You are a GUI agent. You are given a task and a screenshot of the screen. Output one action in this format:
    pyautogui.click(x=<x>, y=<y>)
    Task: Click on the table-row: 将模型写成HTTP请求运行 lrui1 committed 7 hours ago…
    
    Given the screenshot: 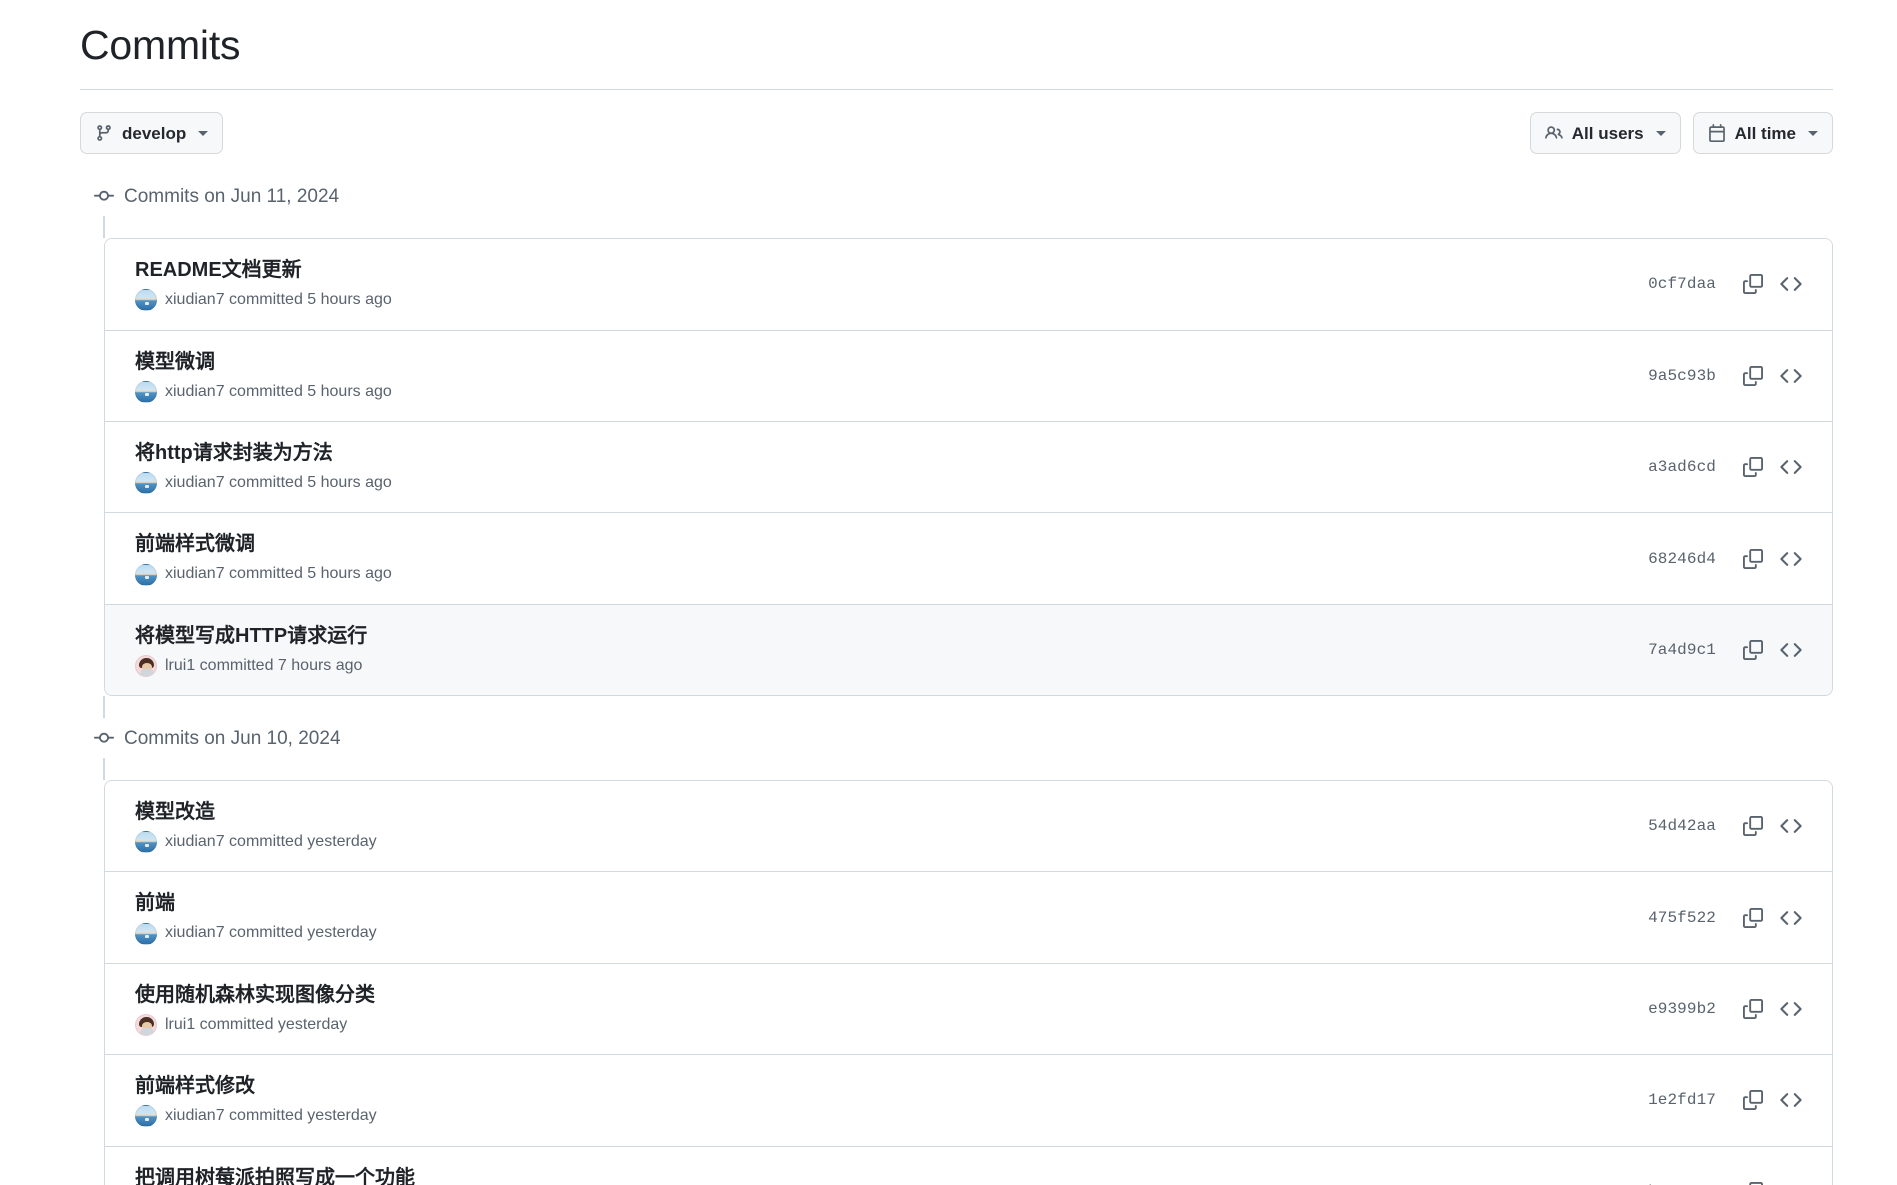 What is the action you would take?
    pyautogui.click(x=968, y=650)
    